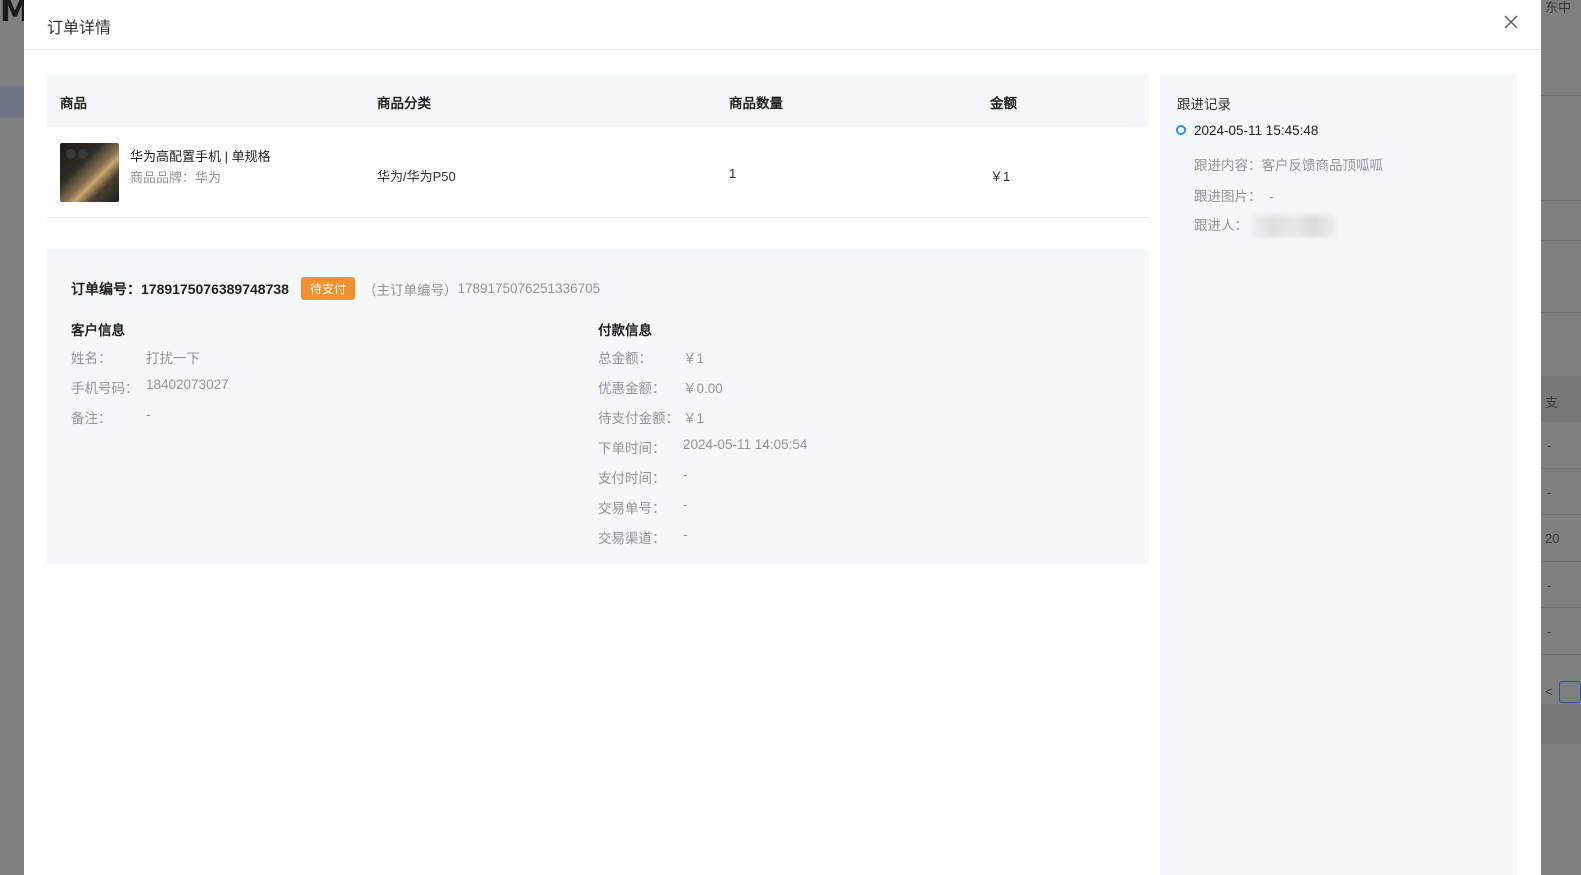 Image resolution: width=1581 pixels, height=875 pixels. I want to click on customer-phone-row: 手机号码： 18402073027, so click(150, 387).